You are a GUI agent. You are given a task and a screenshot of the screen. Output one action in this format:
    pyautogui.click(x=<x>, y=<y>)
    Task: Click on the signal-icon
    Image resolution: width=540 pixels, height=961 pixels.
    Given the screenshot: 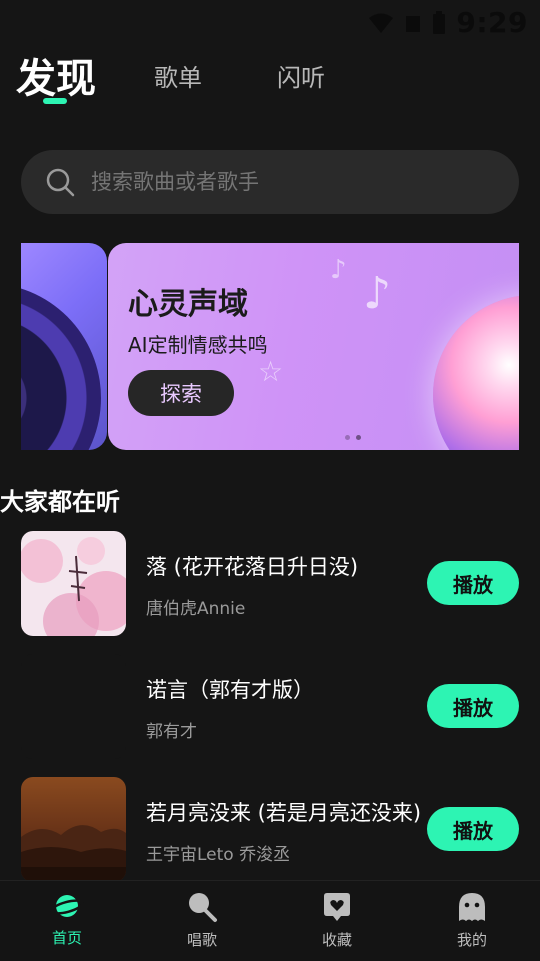 What is the action you would take?
    pyautogui.click(x=413, y=23)
    